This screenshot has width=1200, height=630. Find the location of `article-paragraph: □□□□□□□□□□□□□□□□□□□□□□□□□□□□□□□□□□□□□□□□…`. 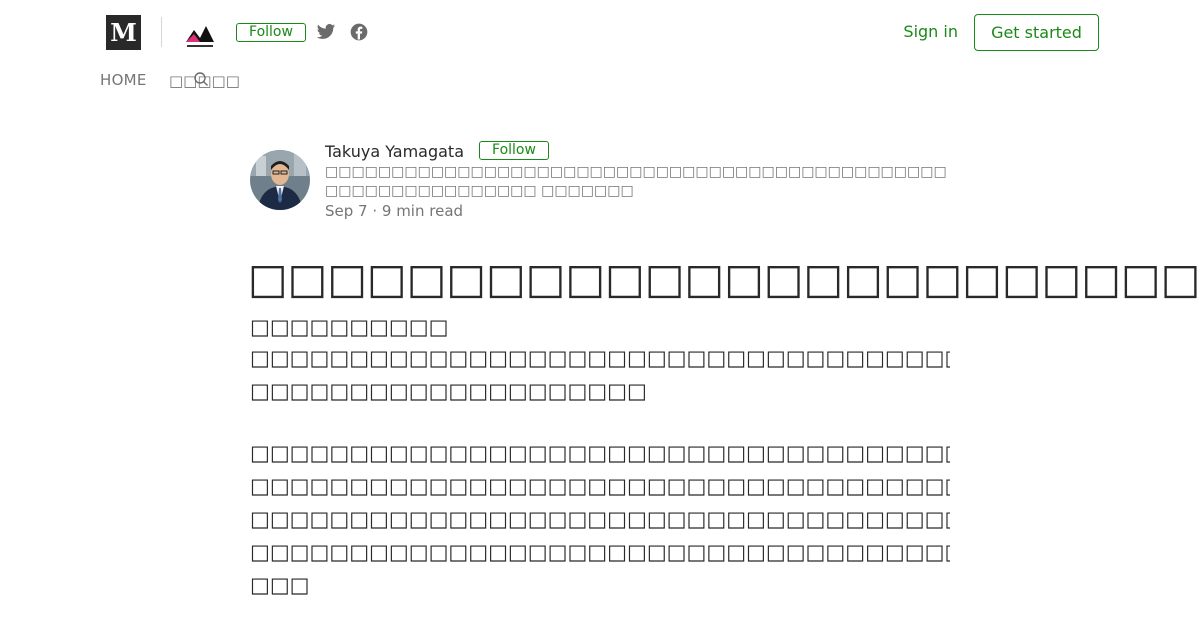

article-paragraph: □□□□□□□□□□□□□□□□□□□□□□□□□□□□□□□□□□□□□□□□… is located at coordinates (600, 375).